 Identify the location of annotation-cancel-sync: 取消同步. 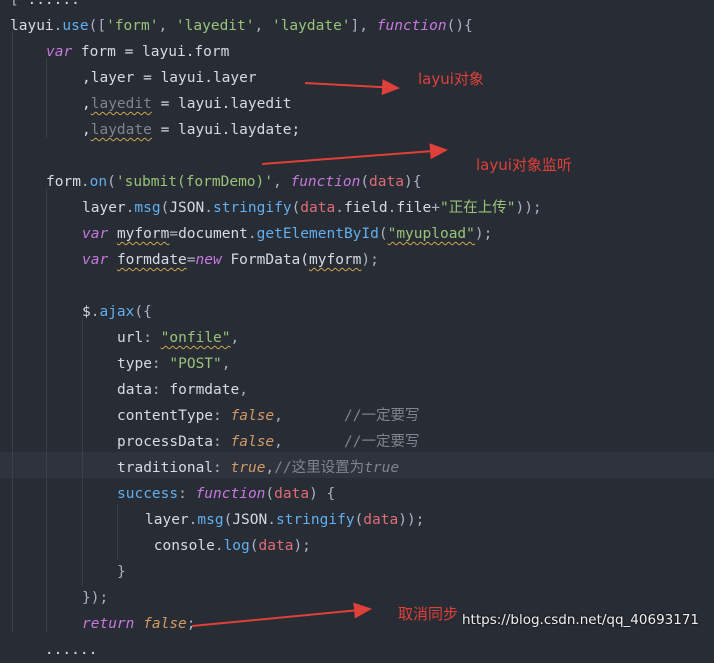
(428, 614).